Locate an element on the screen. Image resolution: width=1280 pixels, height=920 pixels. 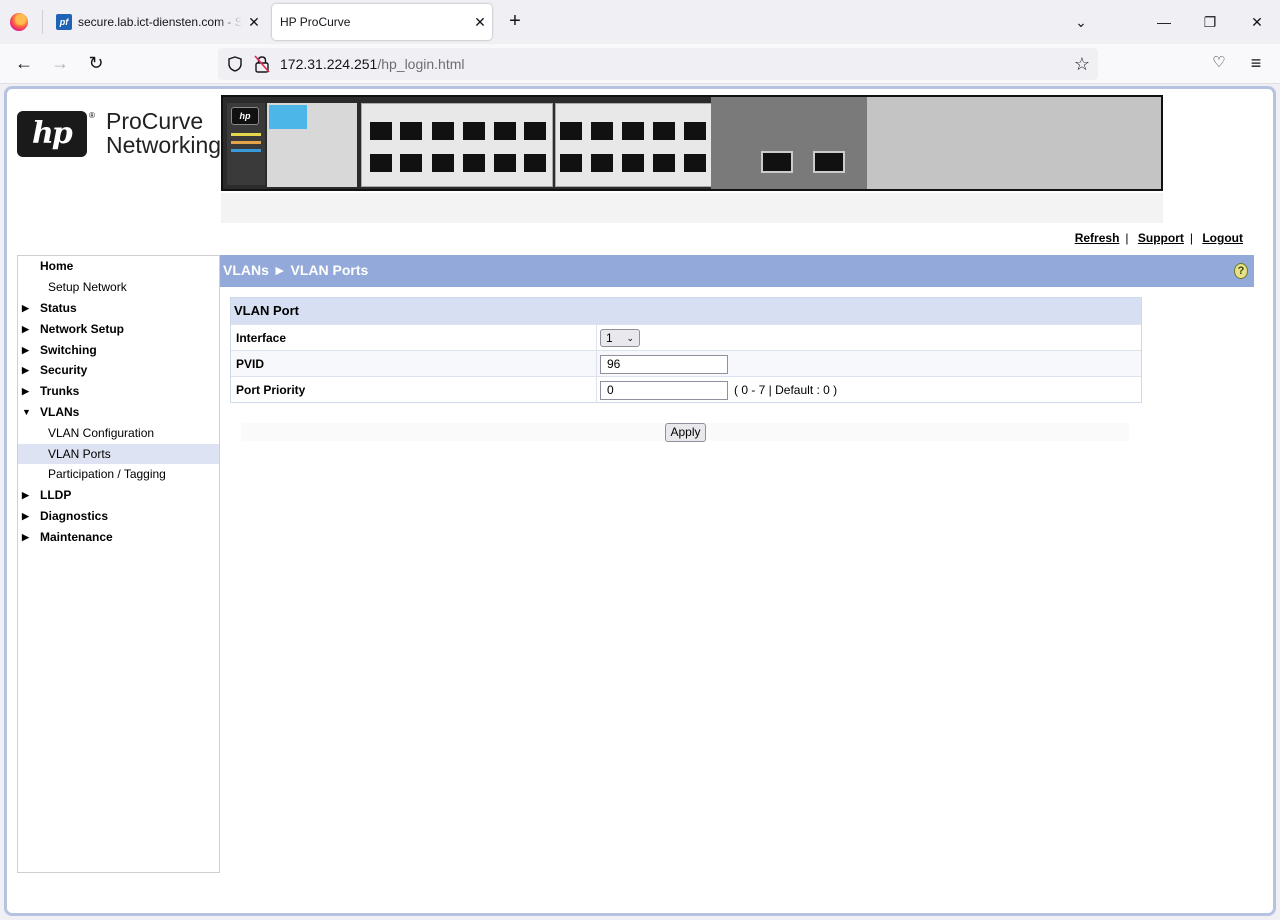
sidebar-item-trunks: ▶ Trunks is located at coordinates (118, 391).